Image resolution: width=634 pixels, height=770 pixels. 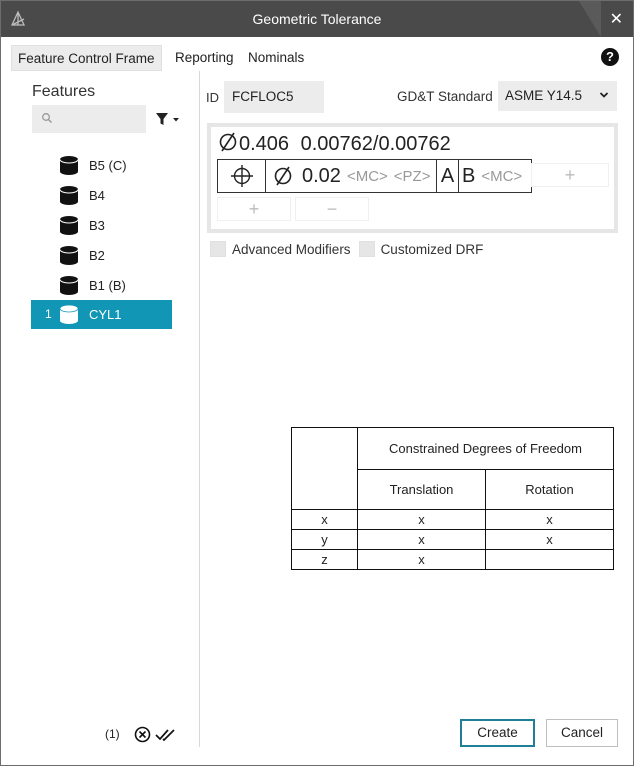 I want to click on feature-item: B4, so click(x=101, y=195).